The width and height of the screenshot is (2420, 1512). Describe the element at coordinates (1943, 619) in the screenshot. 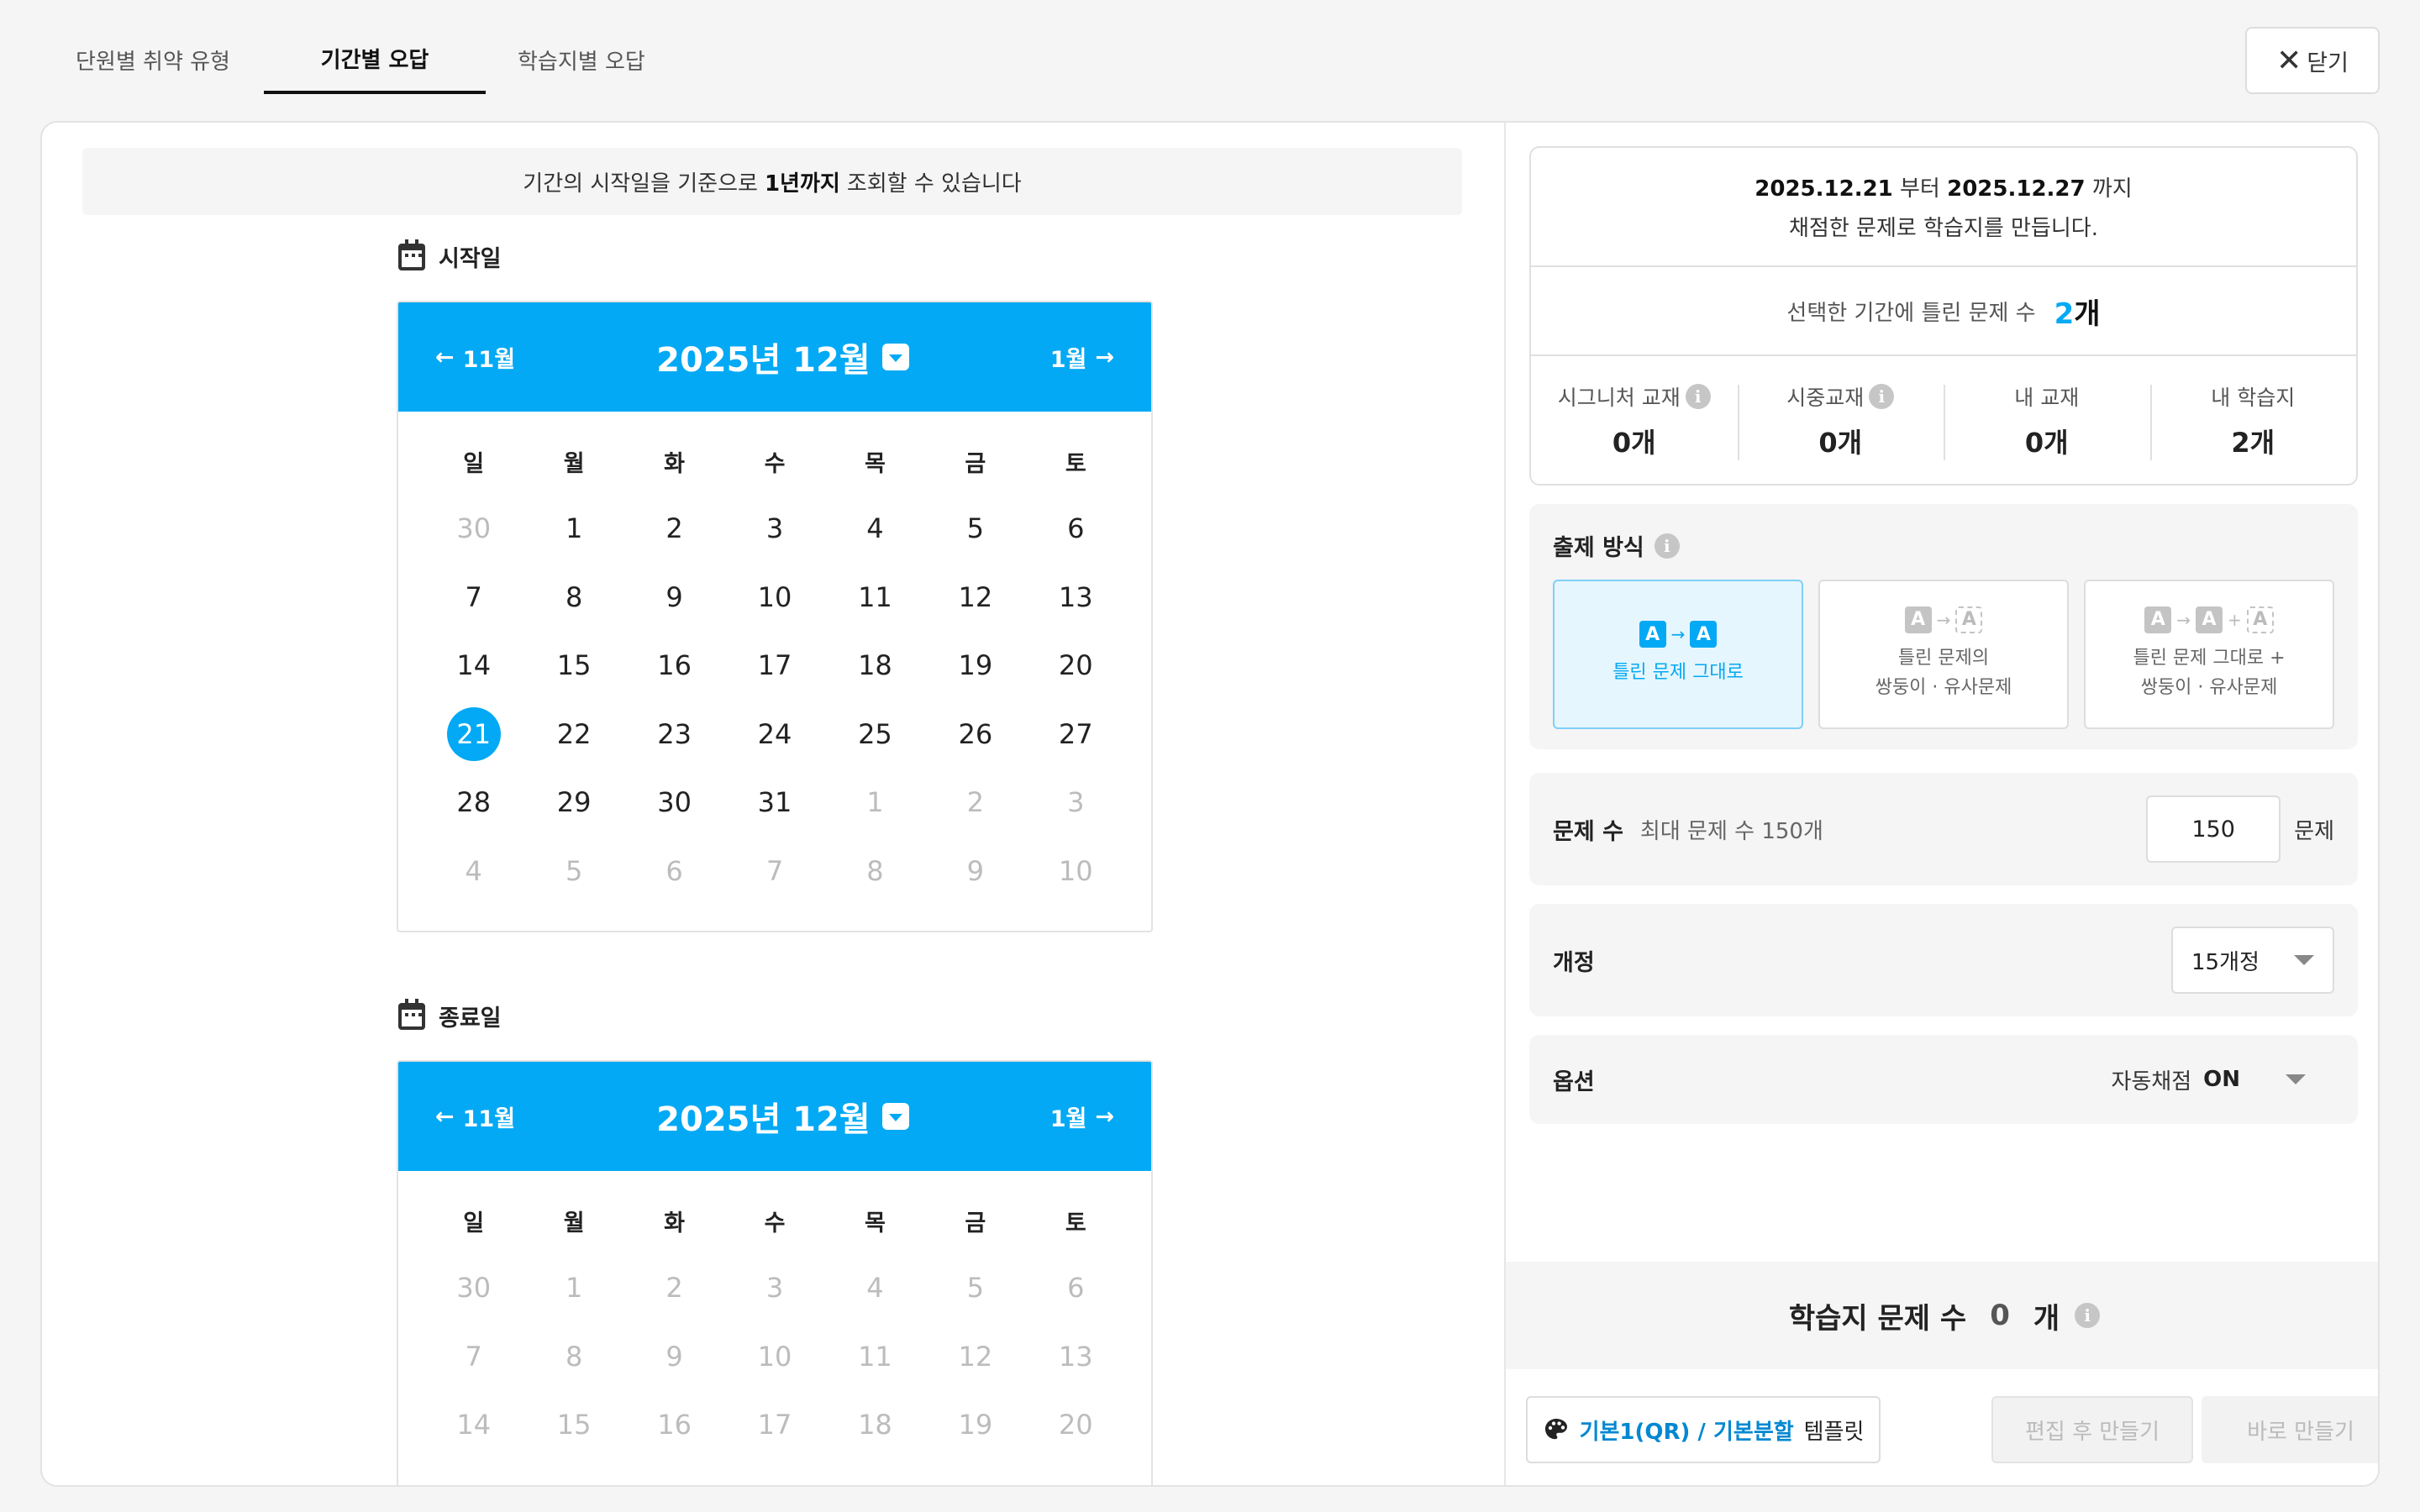

I see `method-illustration: A → A` at that location.